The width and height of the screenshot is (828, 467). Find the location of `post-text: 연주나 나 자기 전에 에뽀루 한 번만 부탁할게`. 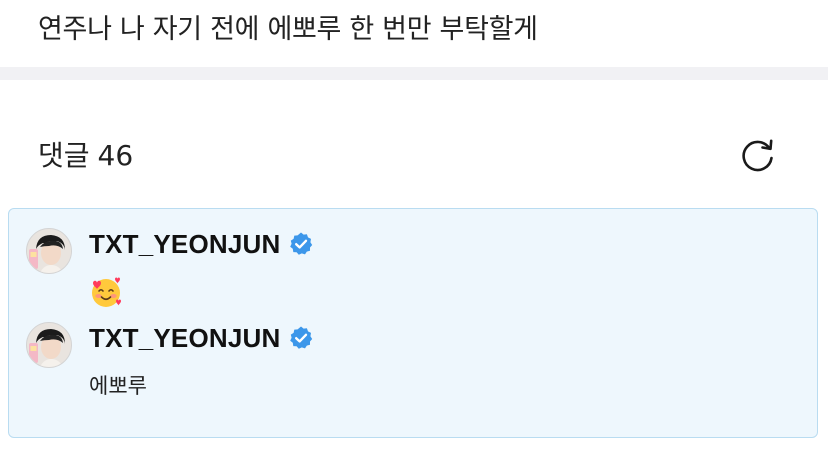

post-text: 연주나 나 자기 전에 에뽀루 한 번만 부탁할게 is located at coordinates (288, 29).